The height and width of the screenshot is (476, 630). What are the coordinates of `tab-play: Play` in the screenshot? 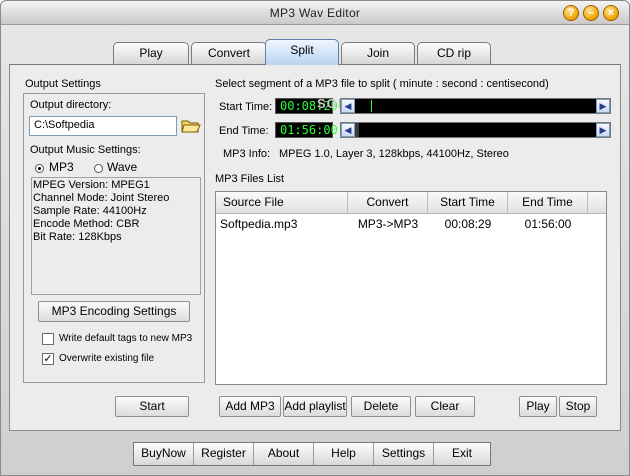 It's located at (151, 53).